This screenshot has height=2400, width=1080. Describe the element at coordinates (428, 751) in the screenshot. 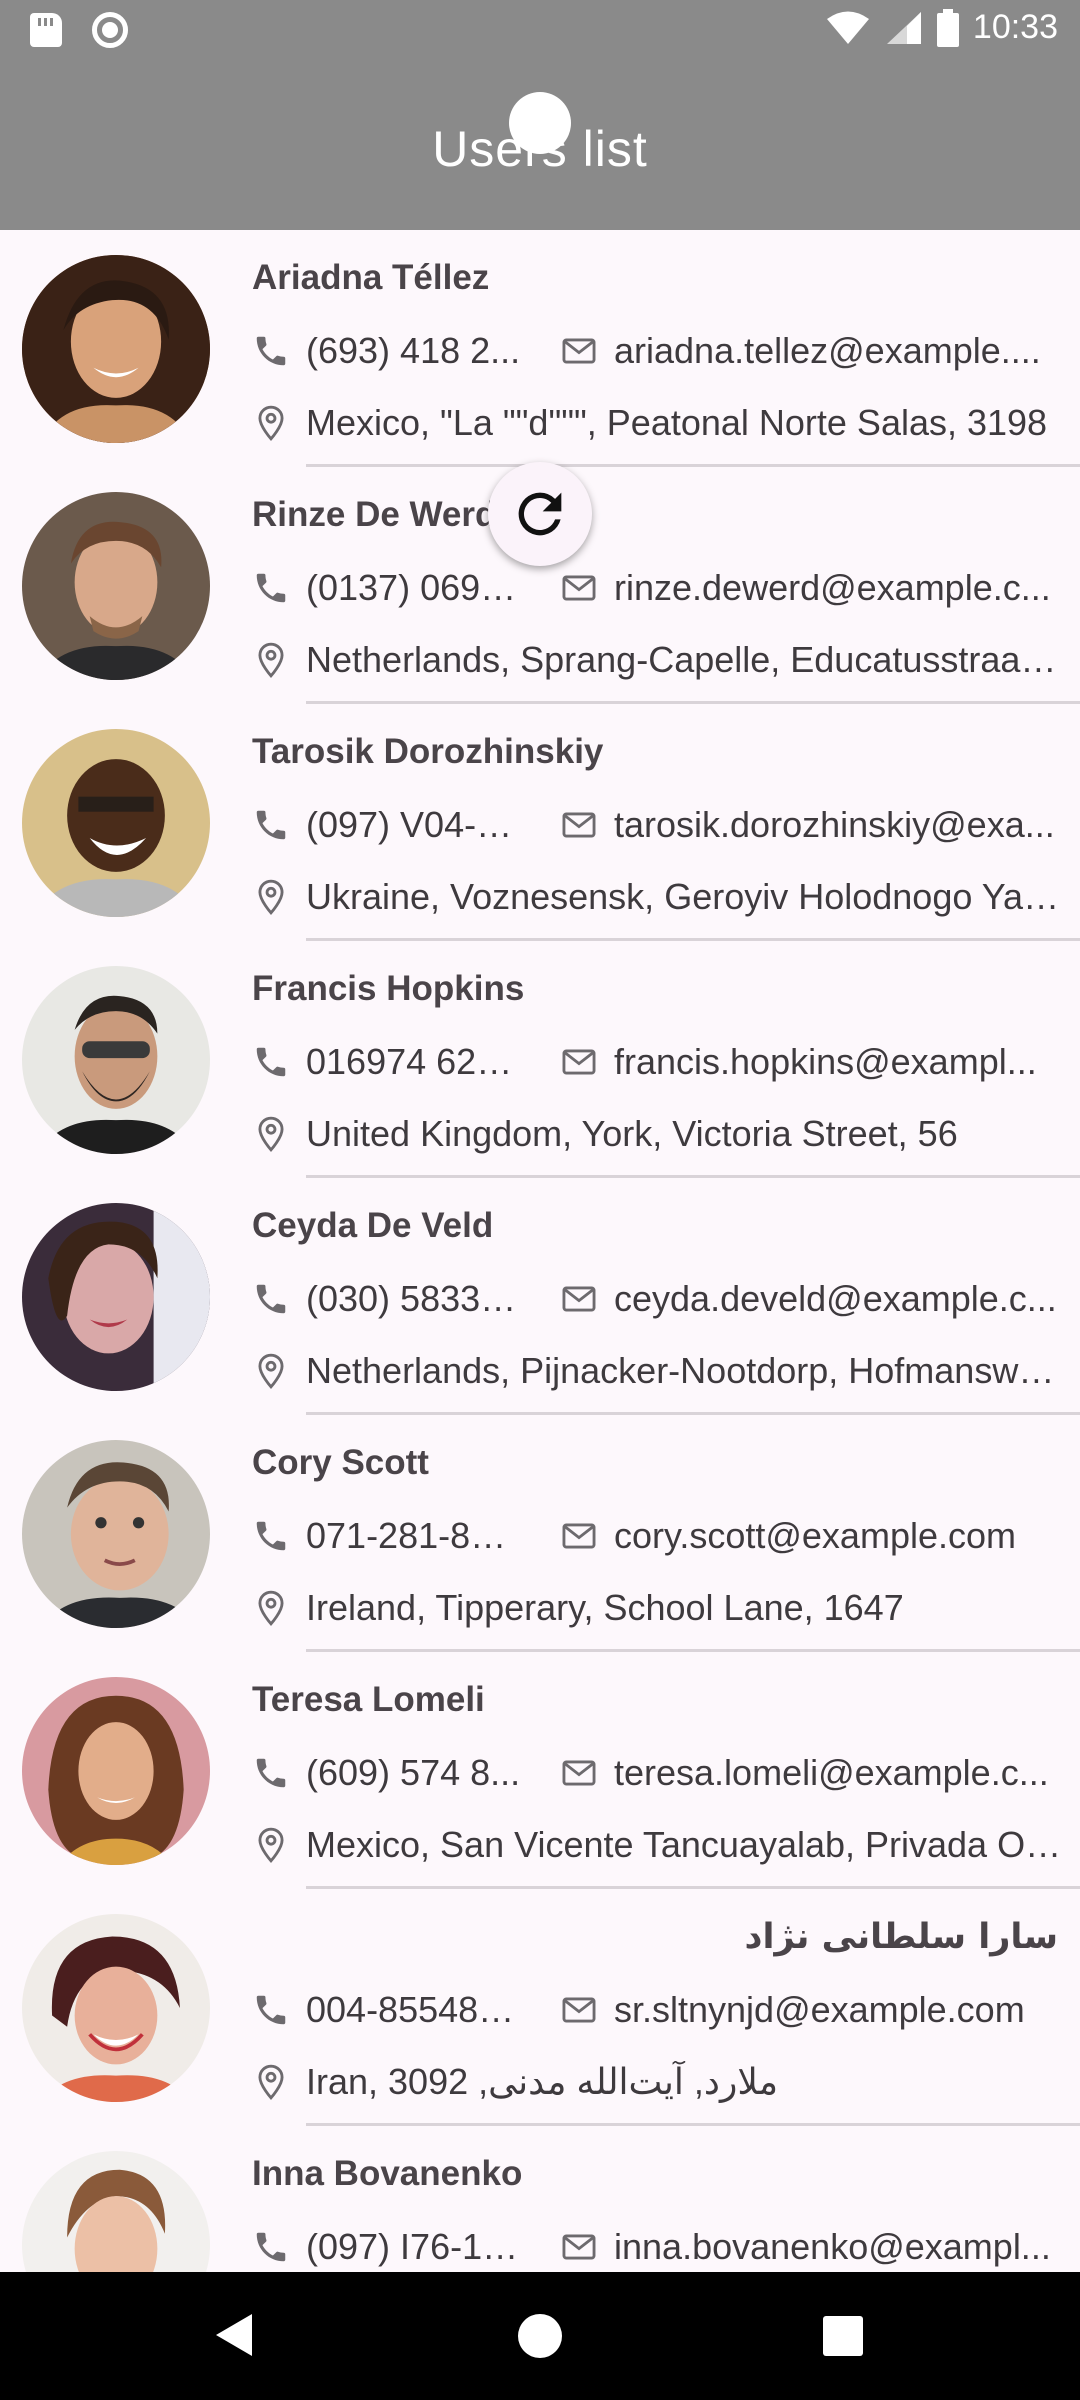

I see `user-name: Tarosik Dorozhinskiy` at that location.